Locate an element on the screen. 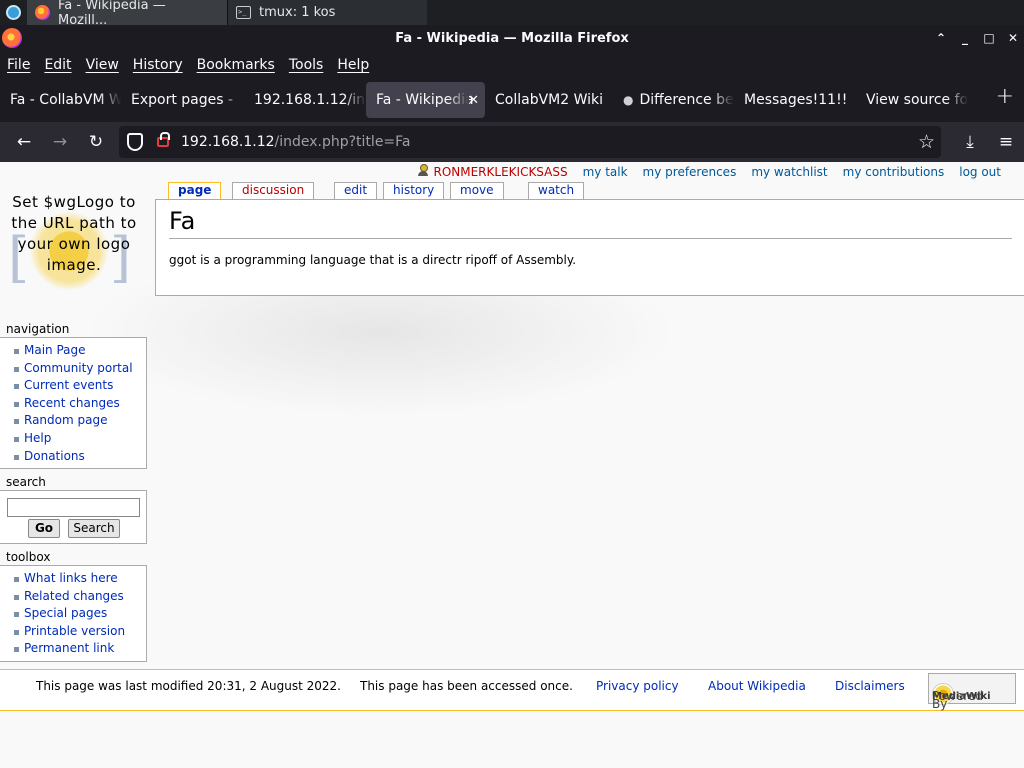  navigation-heading: navigation is located at coordinates (38, 329).